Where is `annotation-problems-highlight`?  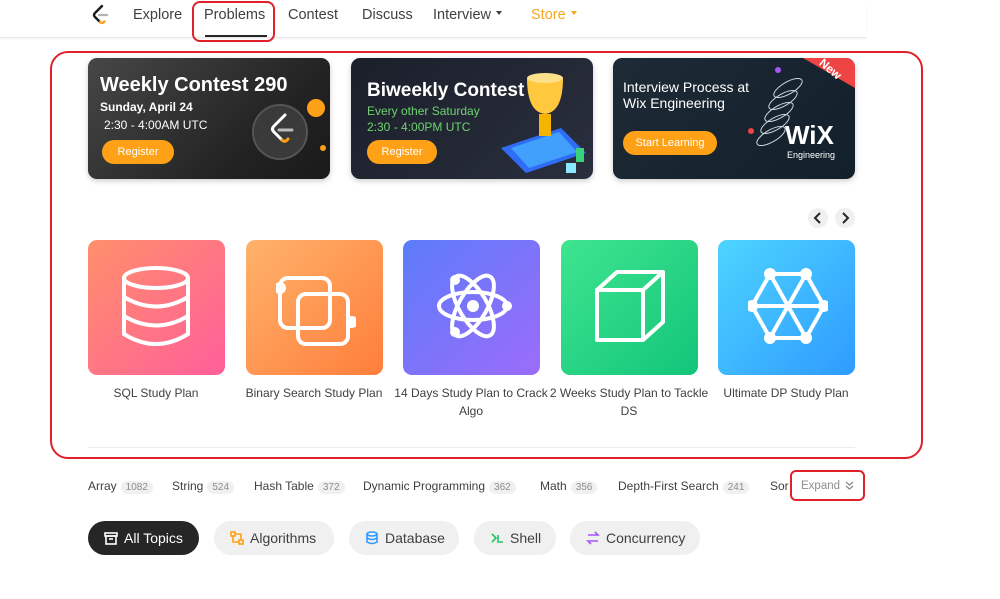 annotation-problems-highlight is located at coordinates (233, 21).